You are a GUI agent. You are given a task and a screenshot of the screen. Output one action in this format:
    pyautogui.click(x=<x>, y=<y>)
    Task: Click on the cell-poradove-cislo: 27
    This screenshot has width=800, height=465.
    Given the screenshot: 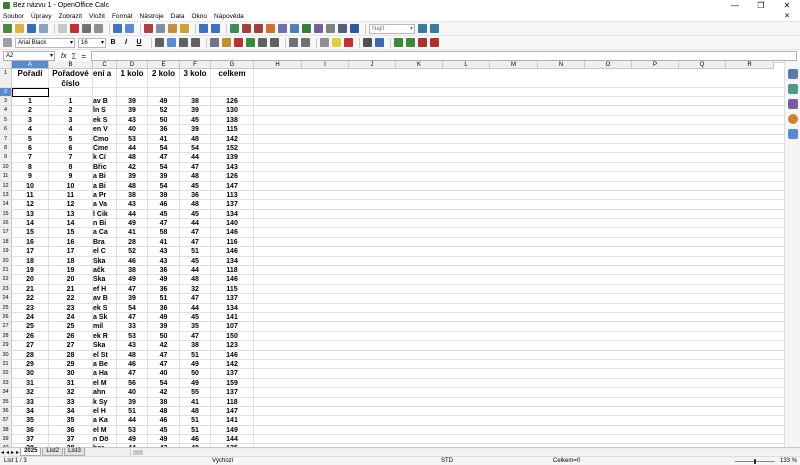 What is the action you would take?
    pyautogui.click(x=71, y=346)
    